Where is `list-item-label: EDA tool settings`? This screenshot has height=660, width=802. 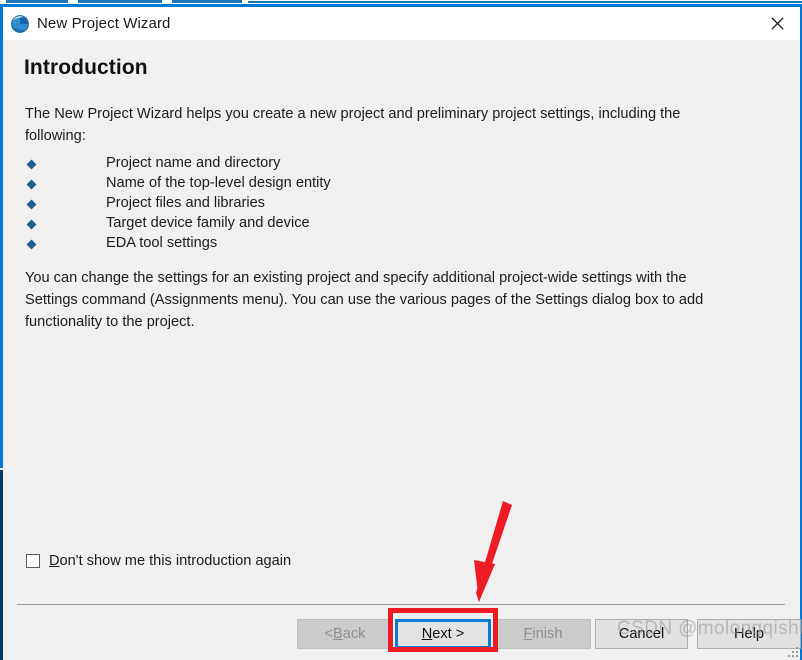
list-item-label: EDA tool settings is located at coordinates (162, 243).